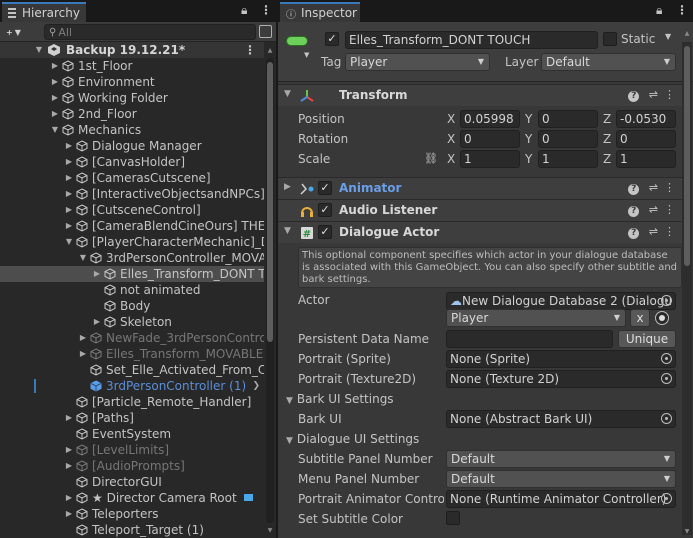 This screenshot has height=538, width=693. What do you see at coordinates (132, 226) in the screenshot?
I see `hierarchy-item: ▶ [CameraBlendCineOurs] THE S` at bounding box center [132, 226].